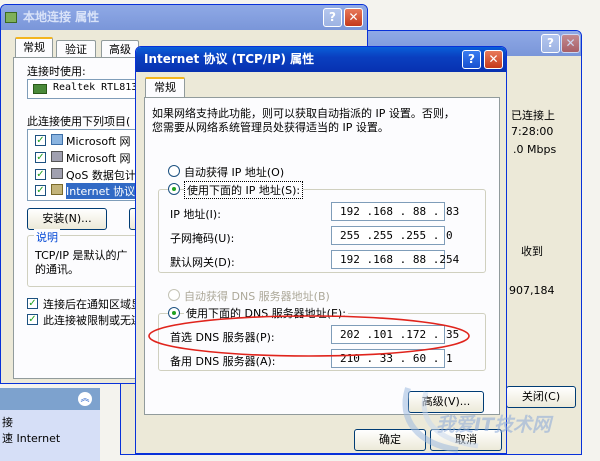 The height and width of the screenshot is (461, 600). What do you see at coordinates (92, 320) in the screenshot?
I see `limited-label: 此连接被限制或无连` at bounding box center [92, 320].